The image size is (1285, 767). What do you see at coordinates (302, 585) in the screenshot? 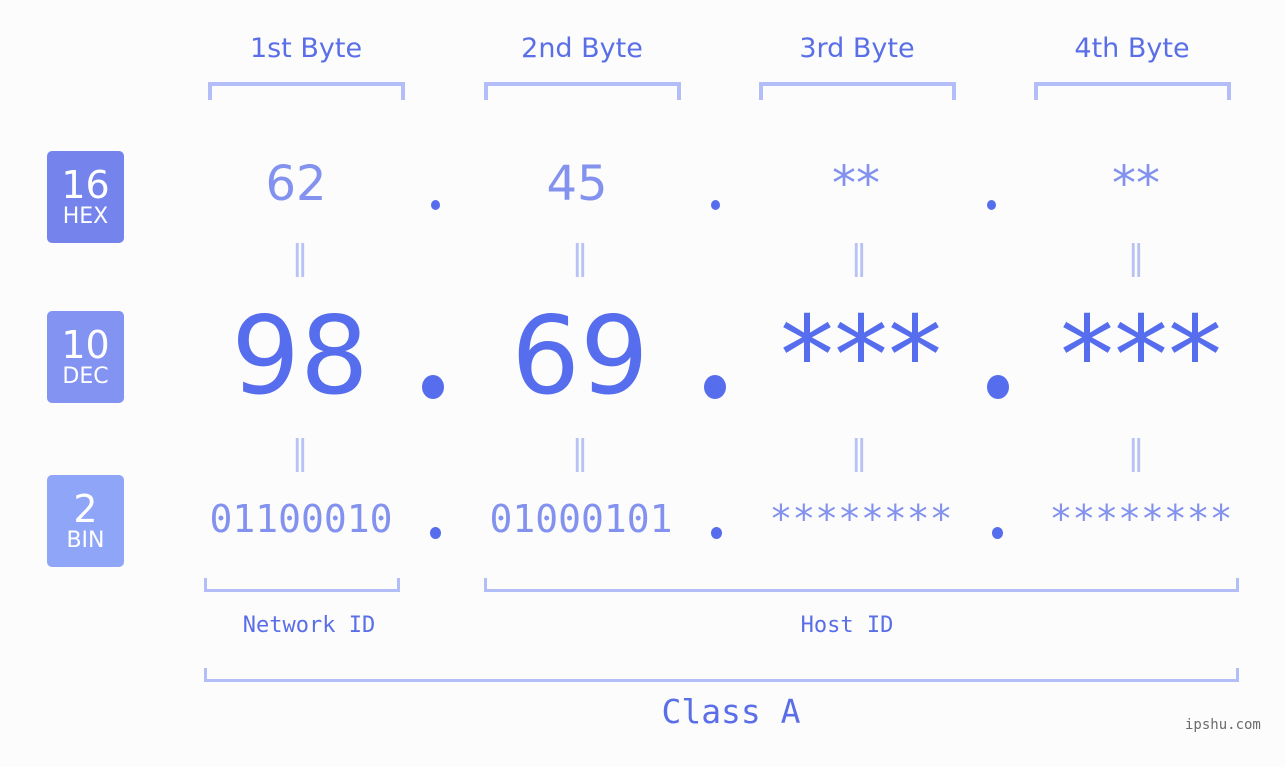
I see `network-id-bracket` at bounding box center [302, 585].